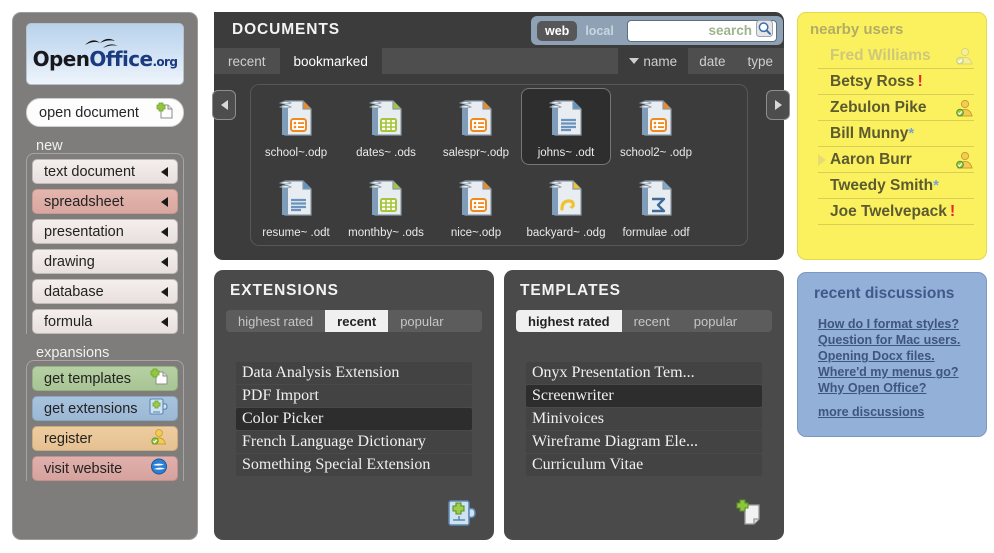 Image resolution: width=994 pixels, height=553 pixels. I want to click on extension-list-item: PDF Import, so click(354, 396).